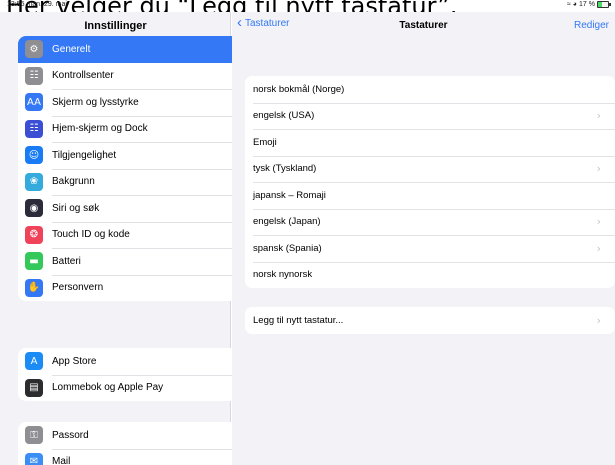 The image size is (615, 465). Describe the element at coordinates (132, 261) in the screenshot. I see `sidebar-item-batteri: ▬ Batteri` at that location.